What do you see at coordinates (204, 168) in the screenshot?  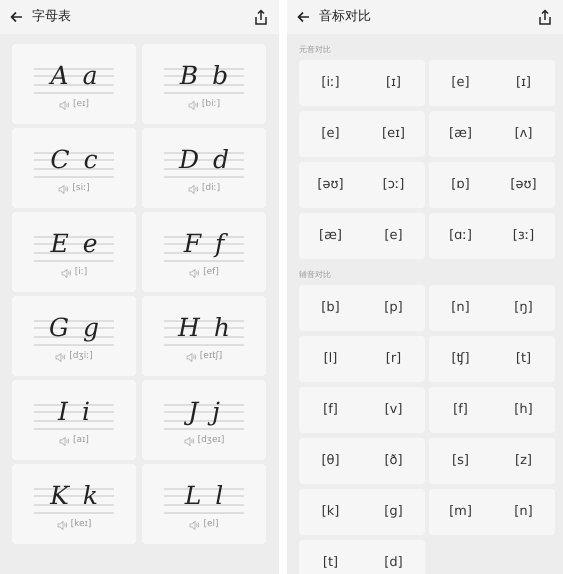 I see `letter-card: D d [diː]` at bounding box center [204, 168].